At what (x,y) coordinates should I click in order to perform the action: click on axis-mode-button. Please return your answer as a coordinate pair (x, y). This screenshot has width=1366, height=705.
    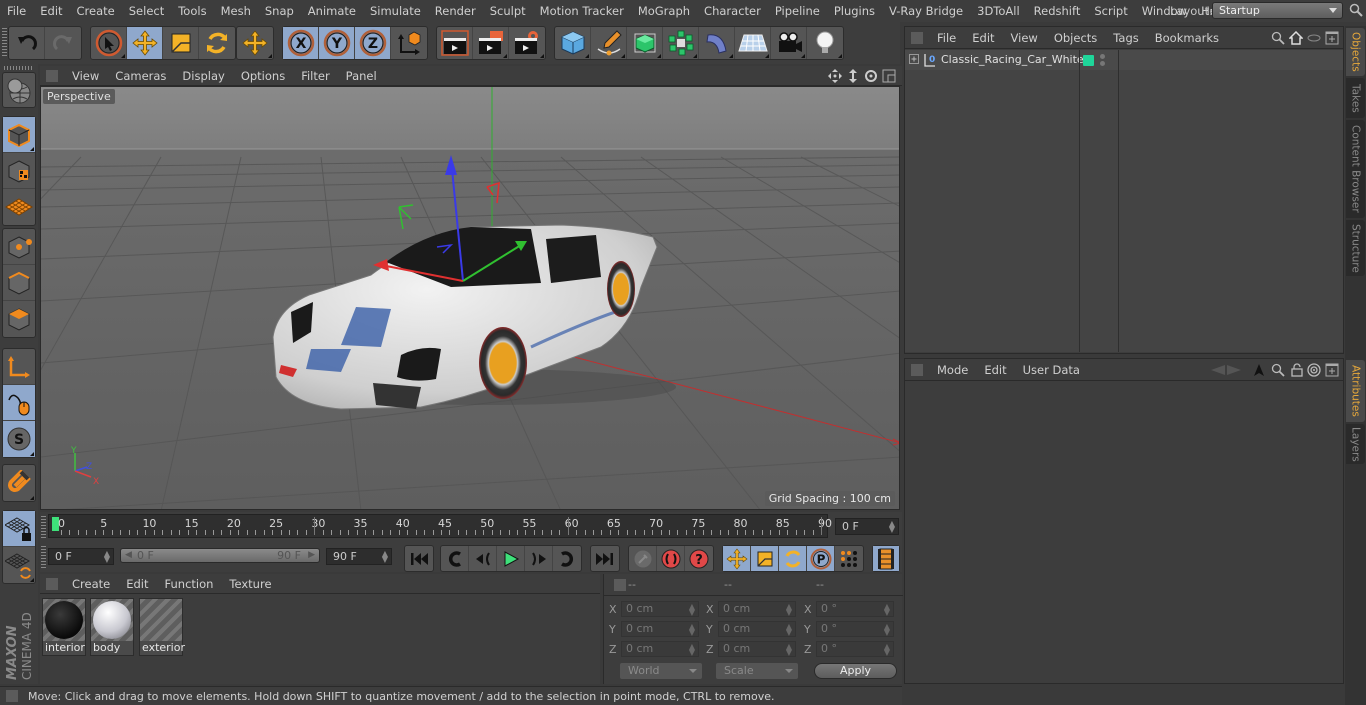
    Looking at the image, I should click on (19, 367).